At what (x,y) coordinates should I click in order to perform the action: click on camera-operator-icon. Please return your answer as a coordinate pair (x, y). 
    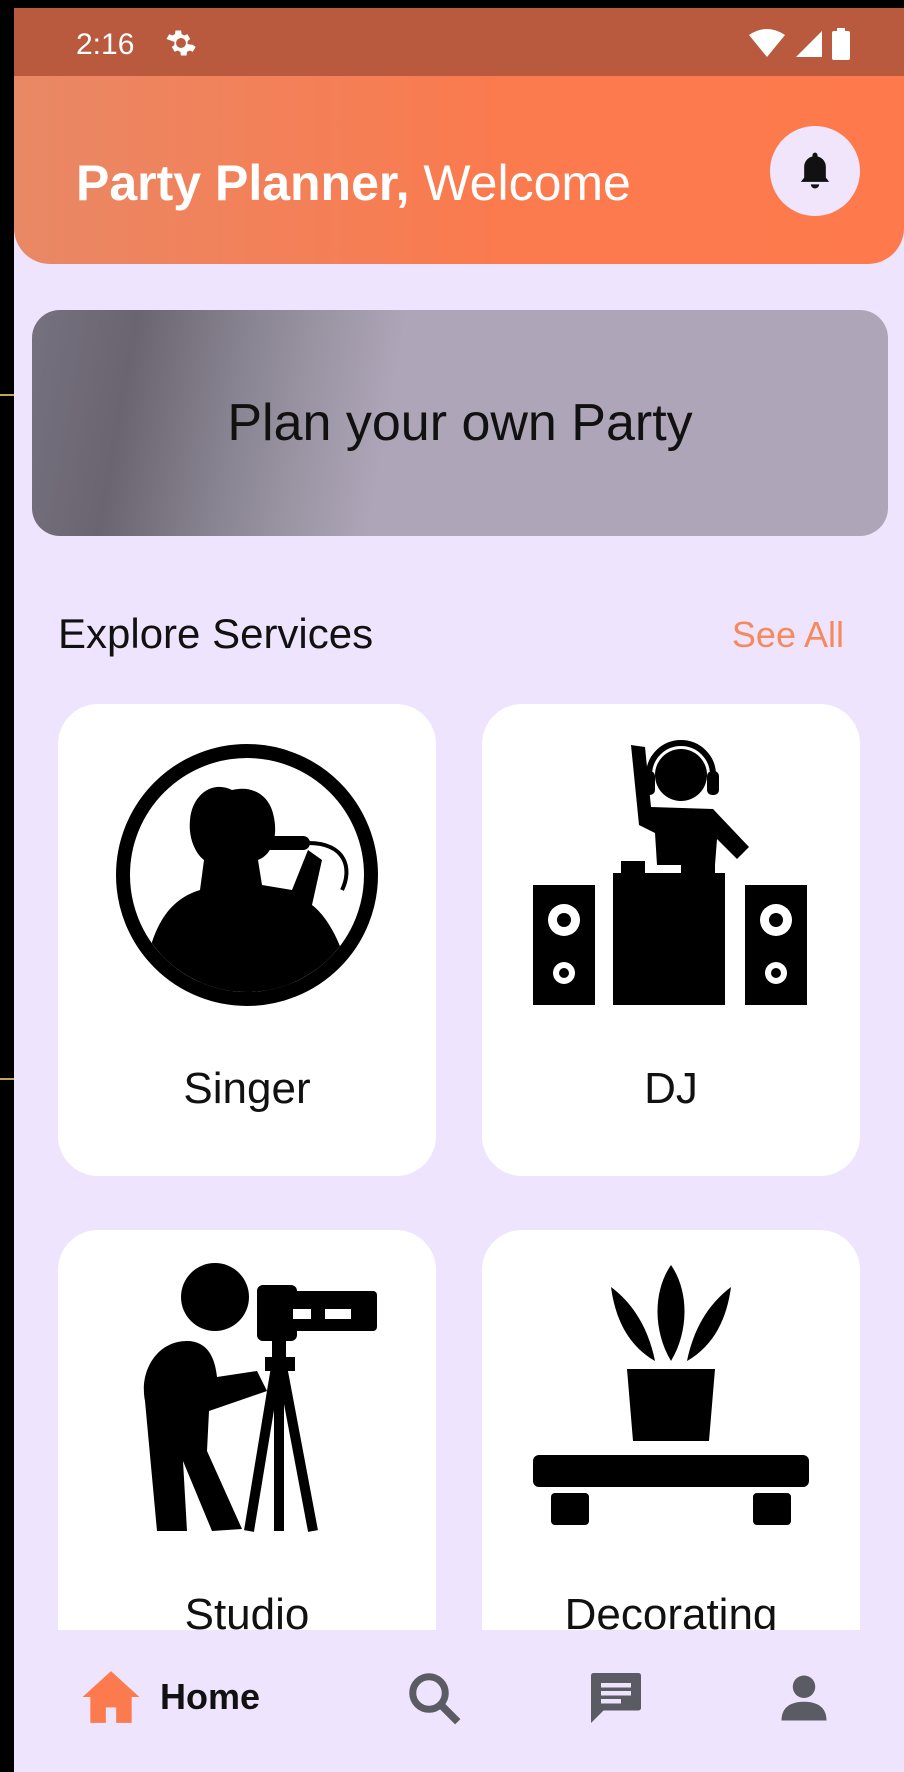
    Looking at the image, I should click on (260, 1397).